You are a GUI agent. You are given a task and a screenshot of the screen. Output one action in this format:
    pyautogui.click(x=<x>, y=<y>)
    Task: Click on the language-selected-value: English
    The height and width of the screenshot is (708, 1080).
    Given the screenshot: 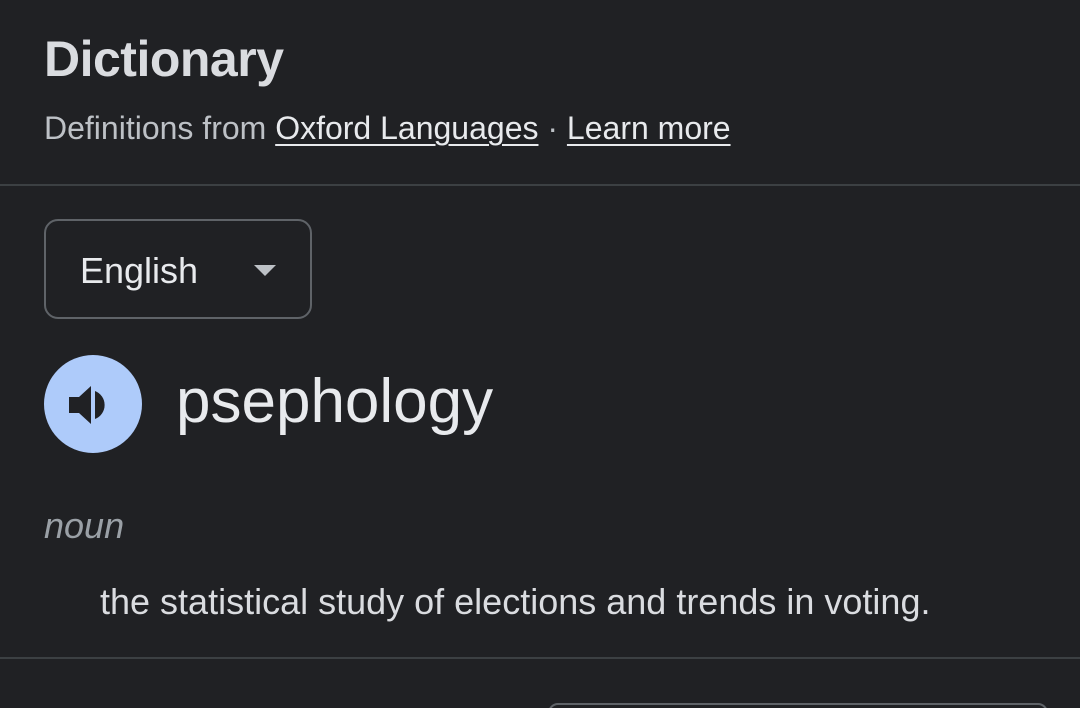 What is the action you would take?
    pyautogui.click(x=139, y=270)
    